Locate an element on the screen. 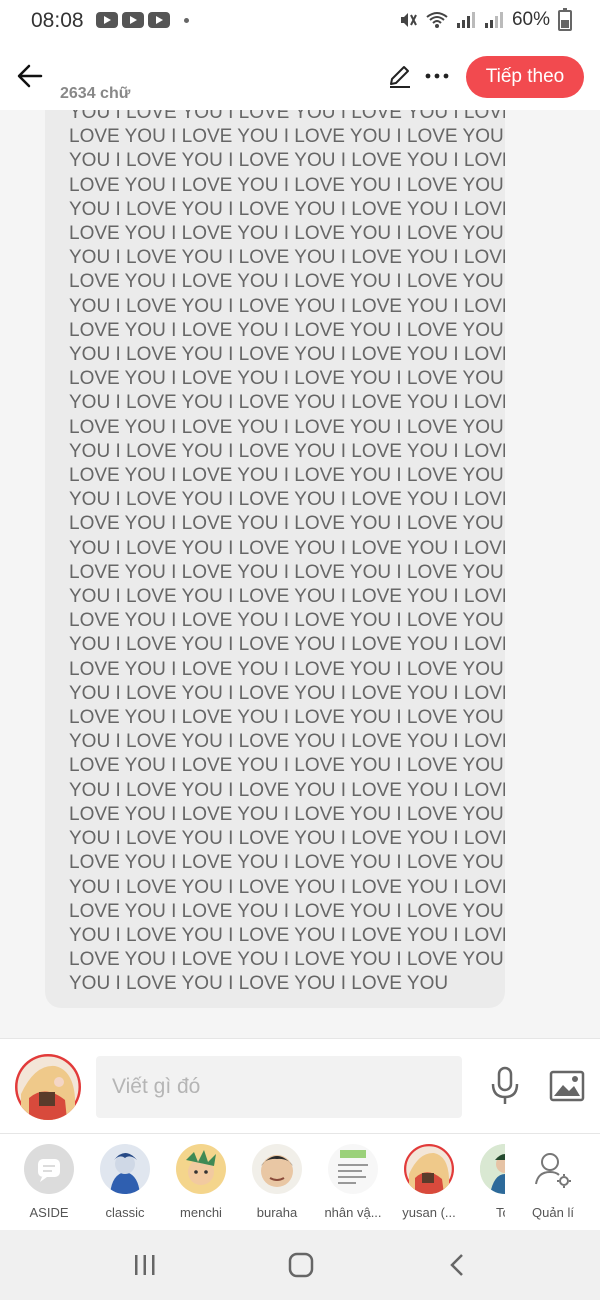 This screenshot has width=600, height=1300. manage-characters-button: Quản lí is located at coordinates (553, 1182).